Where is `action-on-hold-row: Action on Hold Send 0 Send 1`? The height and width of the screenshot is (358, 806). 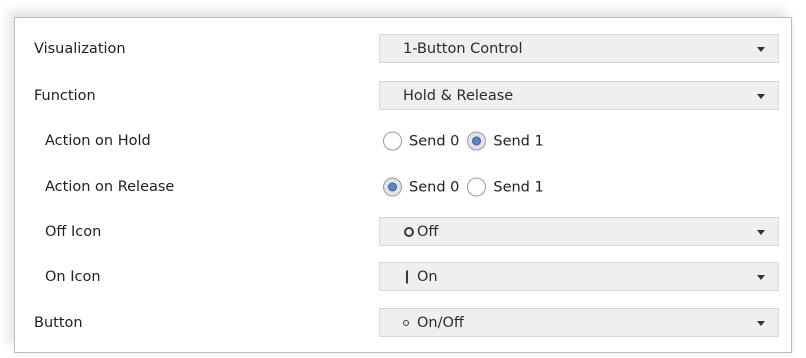
action-on-hold-row: Action on Hold Send 0 Send 1 is located at coordinates (403, 141).